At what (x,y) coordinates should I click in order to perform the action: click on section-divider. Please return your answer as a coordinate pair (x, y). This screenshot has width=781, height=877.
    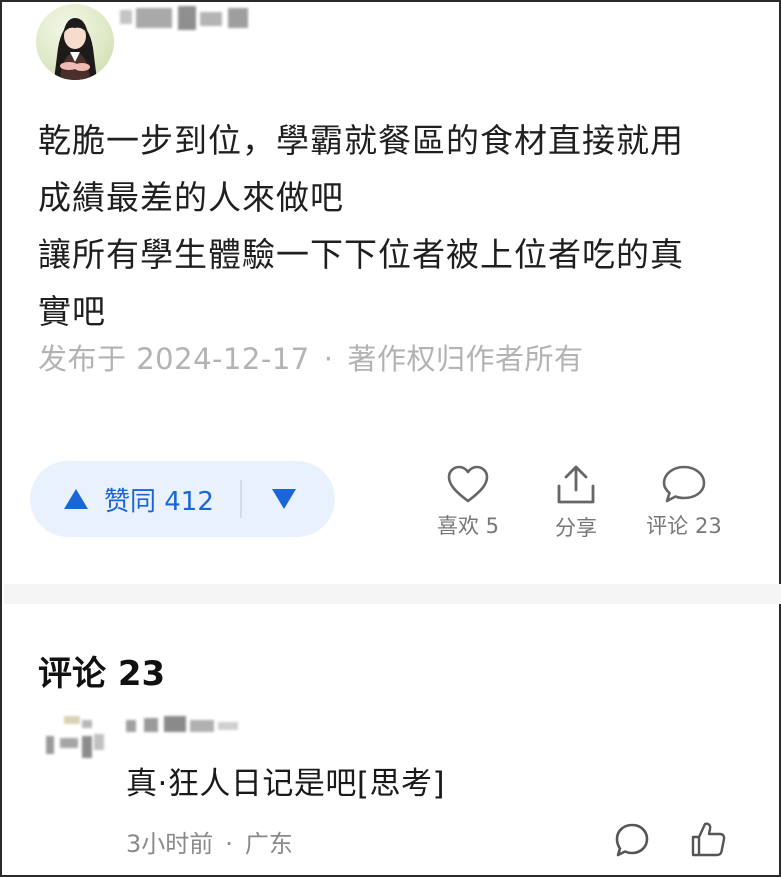
    Looking at the image, I should click on (392, 594).